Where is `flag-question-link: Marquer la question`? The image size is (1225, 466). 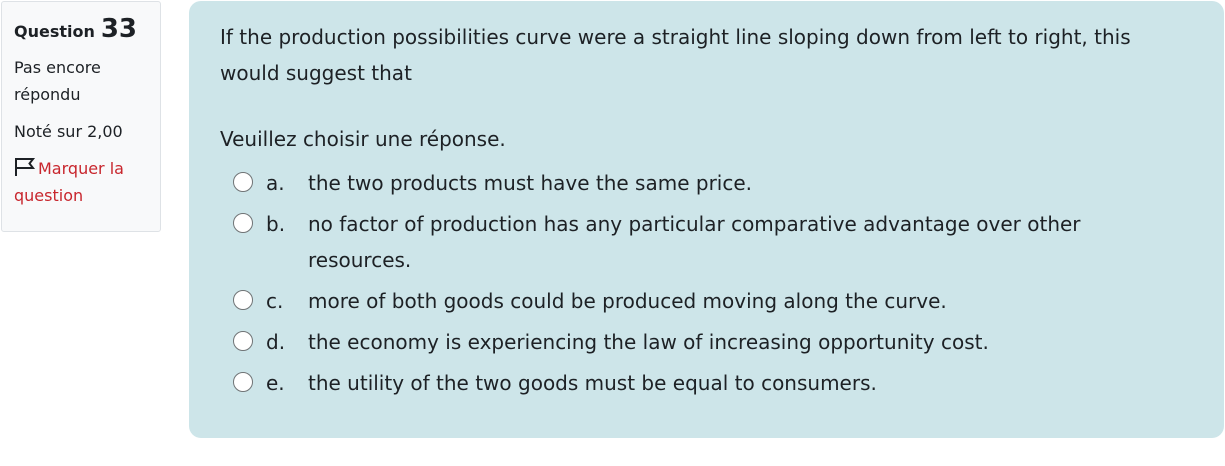
flag-question-link: Marquer la question is located at coordinates (81, 182).